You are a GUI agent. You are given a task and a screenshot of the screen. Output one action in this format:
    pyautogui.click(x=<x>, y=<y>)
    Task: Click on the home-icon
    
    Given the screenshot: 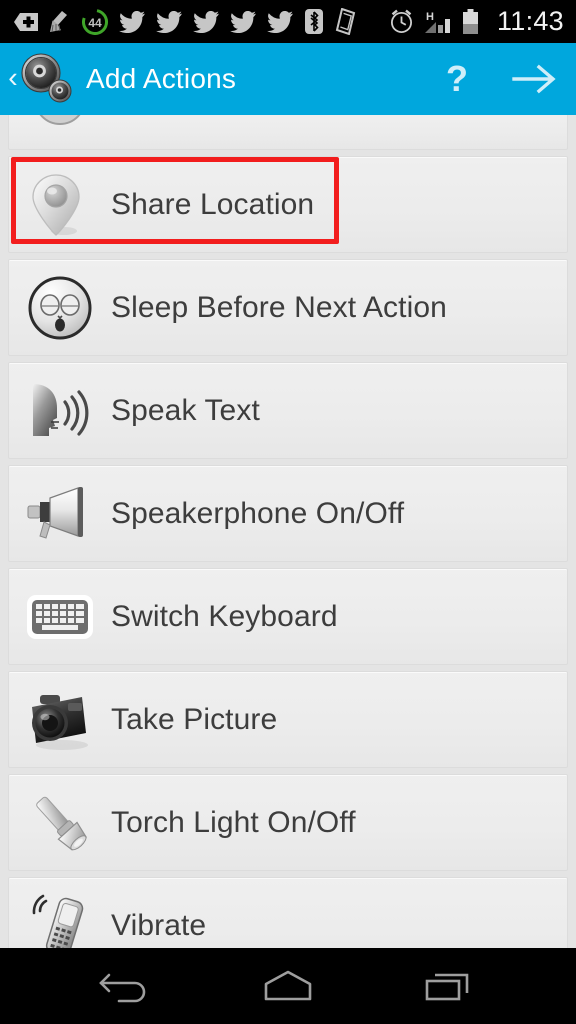 What is the action you would take?
    pyautogui.click(x=288, y=986)
    